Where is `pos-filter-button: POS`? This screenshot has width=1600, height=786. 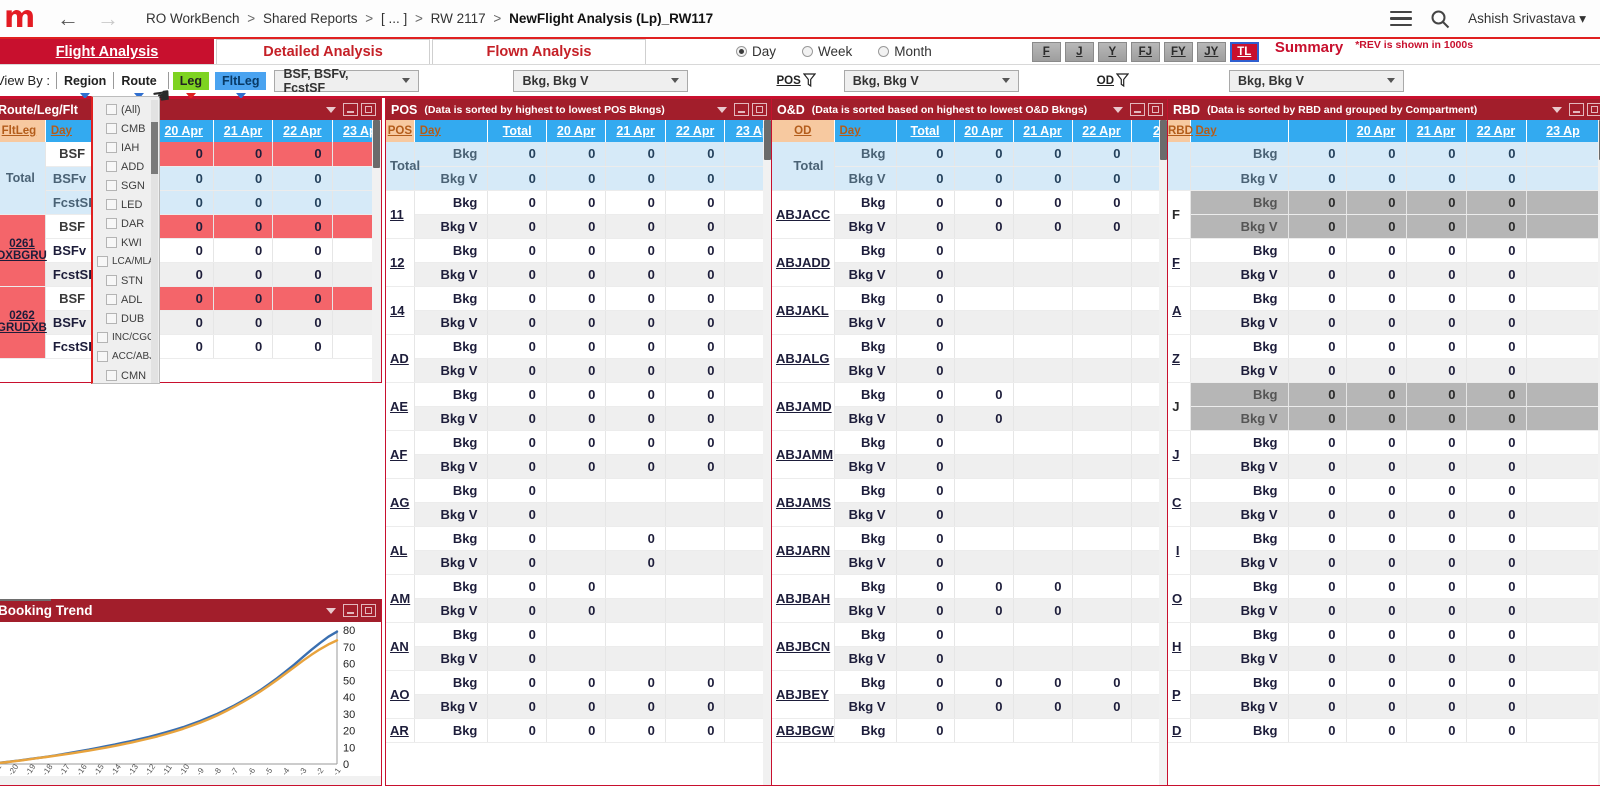
pos-filter-button: POS is located at coordinates (796, 80).